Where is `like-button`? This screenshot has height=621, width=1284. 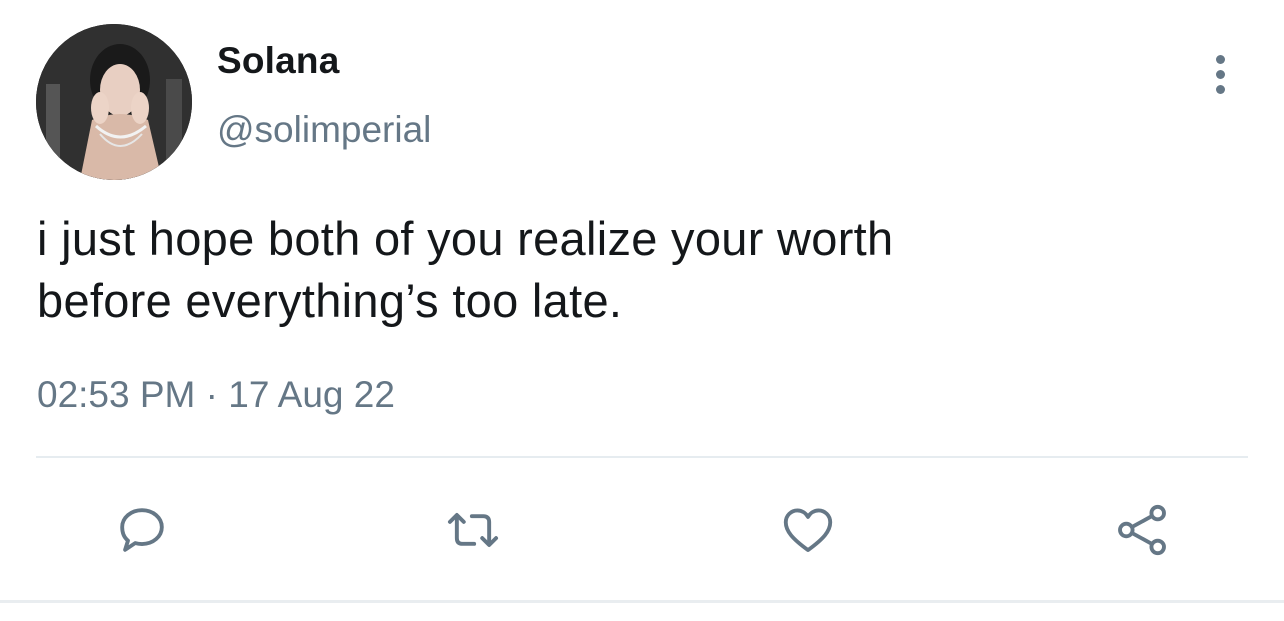 like-button is located at coordinates (808, 530).